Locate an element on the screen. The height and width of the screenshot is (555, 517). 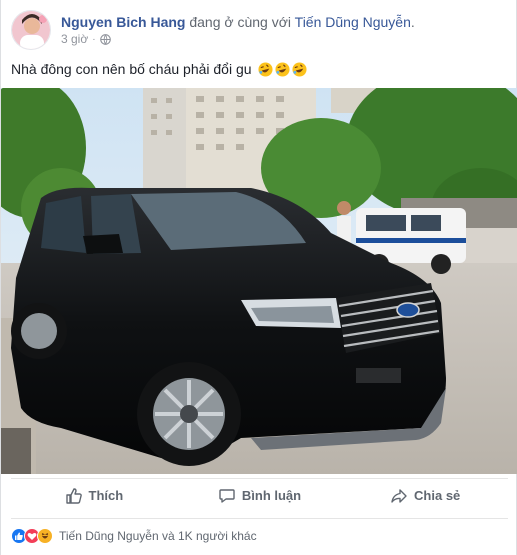
share-button: Chia sẻ is located at coordinates (425, 495).